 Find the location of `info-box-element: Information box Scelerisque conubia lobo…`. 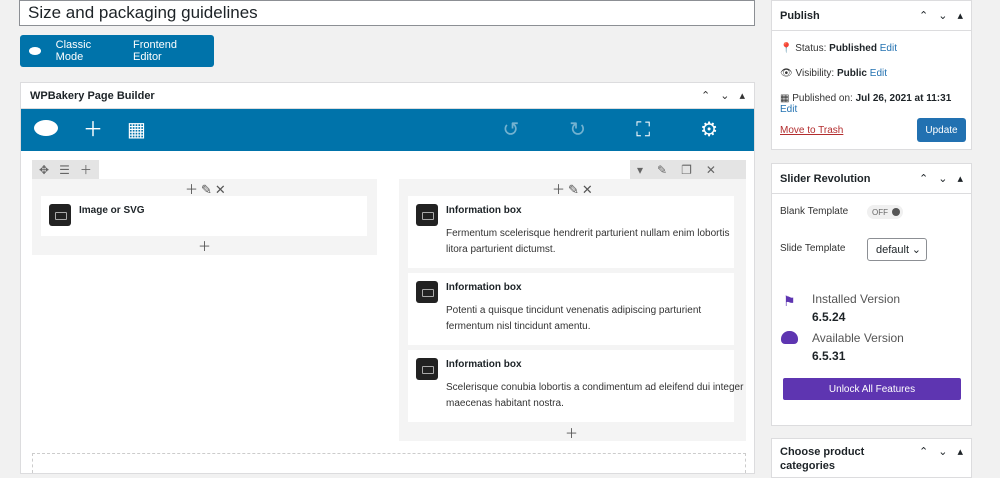

info-box-element: Information box Scelerisque conubia lobo… is located at coordinates (575, 386).